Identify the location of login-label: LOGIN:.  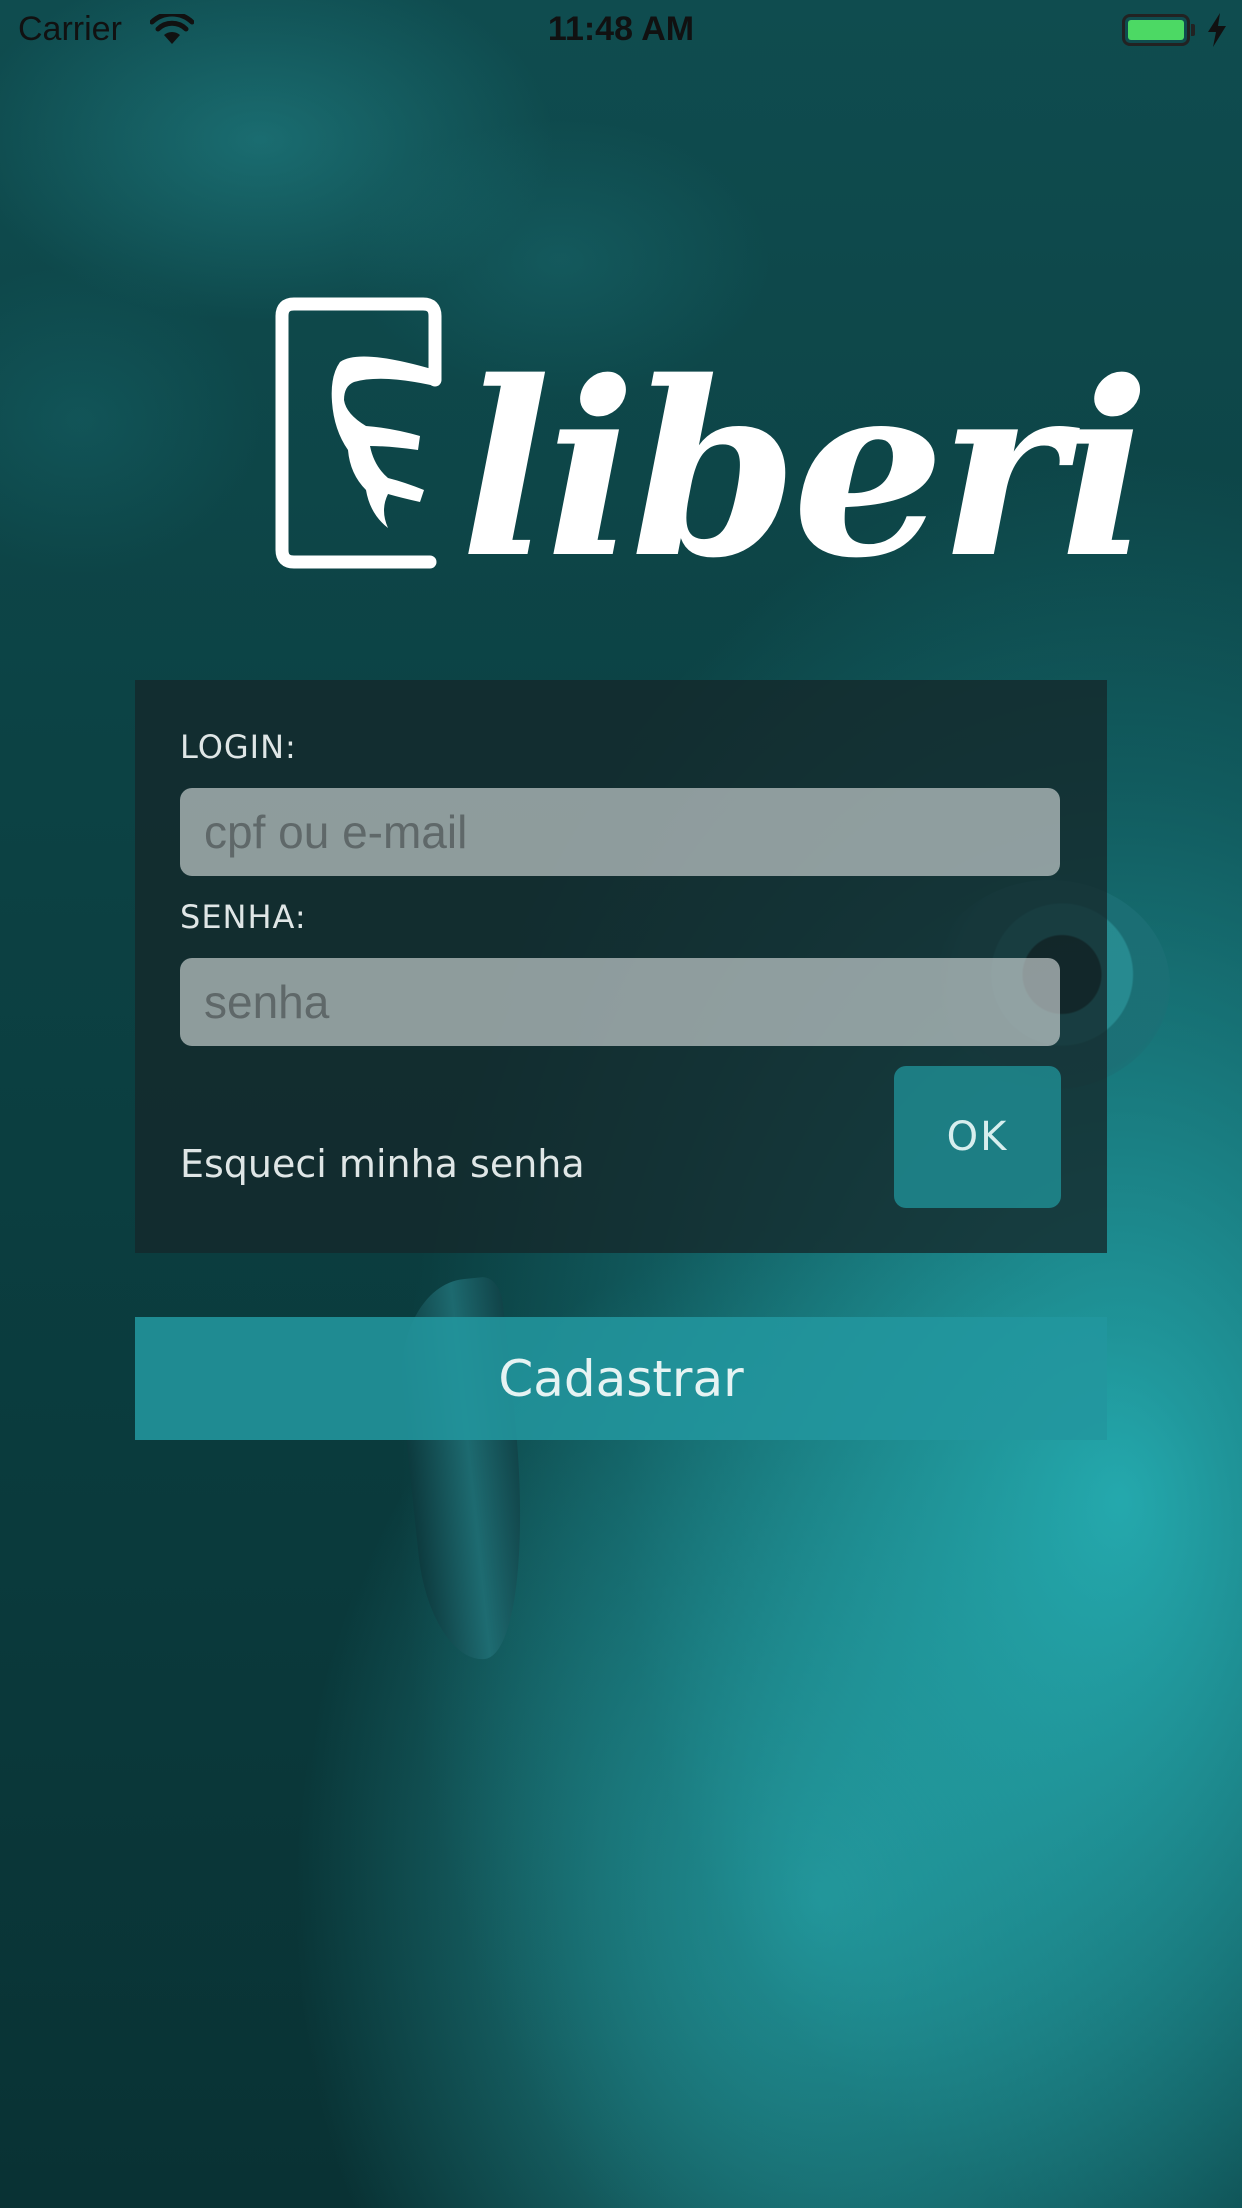
(238, 747).